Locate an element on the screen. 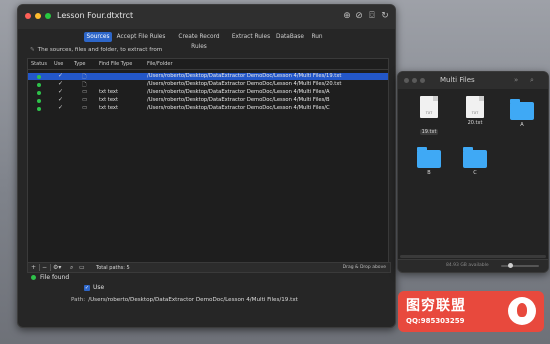 The width and height of the screenshot is (550, 344). col-type: Type is located at coordinates (79, 64).